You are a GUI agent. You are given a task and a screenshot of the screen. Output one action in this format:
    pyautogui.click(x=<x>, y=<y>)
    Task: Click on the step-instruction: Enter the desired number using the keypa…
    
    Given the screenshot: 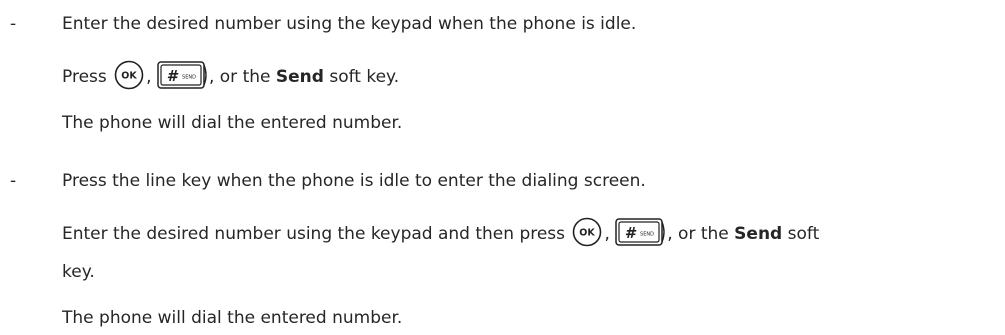 What is the action you would take?
    pyautogui.click(x=441, y=233)
    